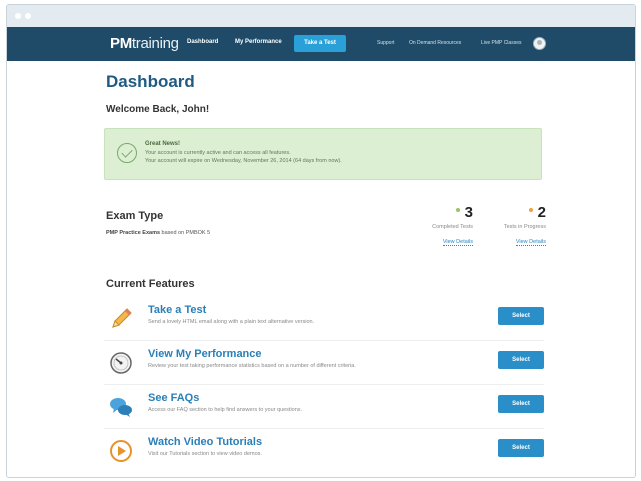 Image resolution: width=641 pixels, height=481 pixels. Describe the element at coordinates (541, 212) in the screenshot. I see `stat-in-progress-value: 2` at that location.